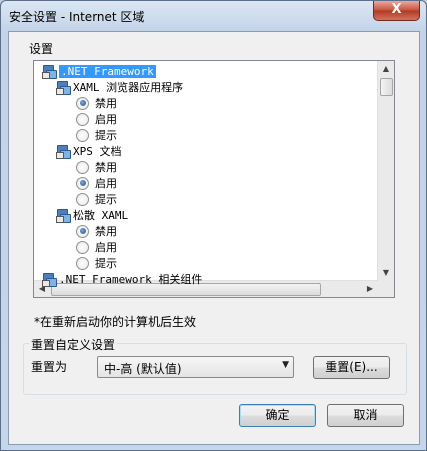 Image resolution: width=427 pixels, height=451 pixels. I want to click on scroll-down-button: ▼, so click(386, 273).